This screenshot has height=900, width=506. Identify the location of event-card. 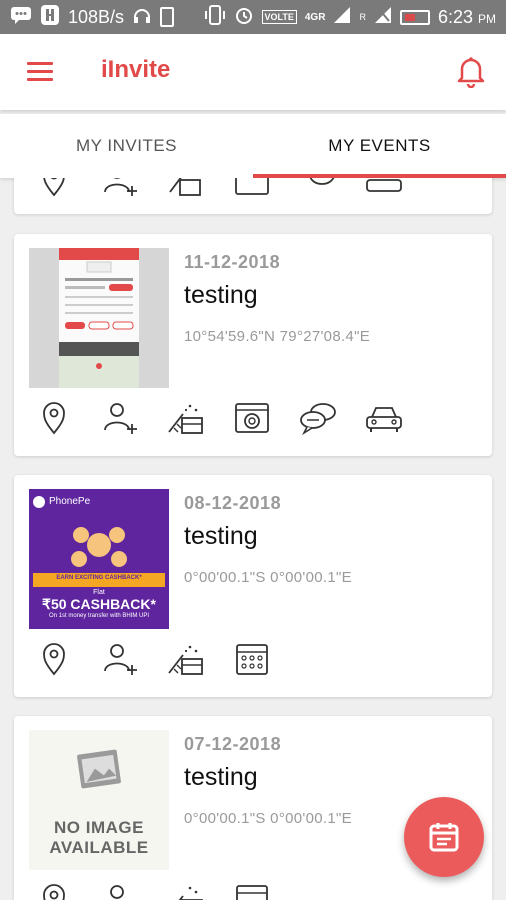
(253, 196).